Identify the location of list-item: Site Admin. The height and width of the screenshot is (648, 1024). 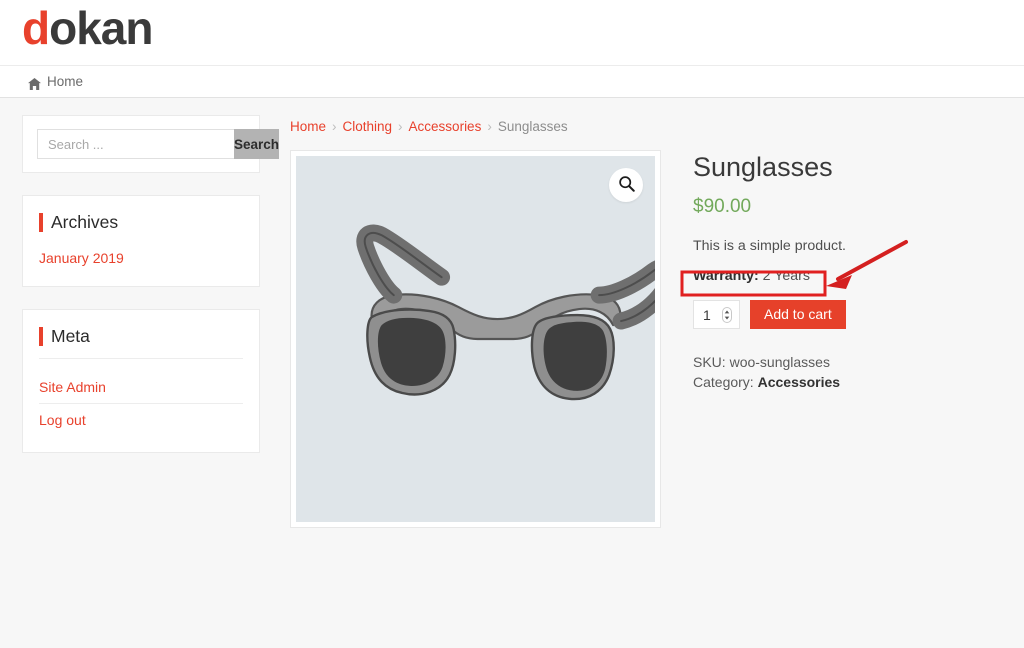
(141, 387).